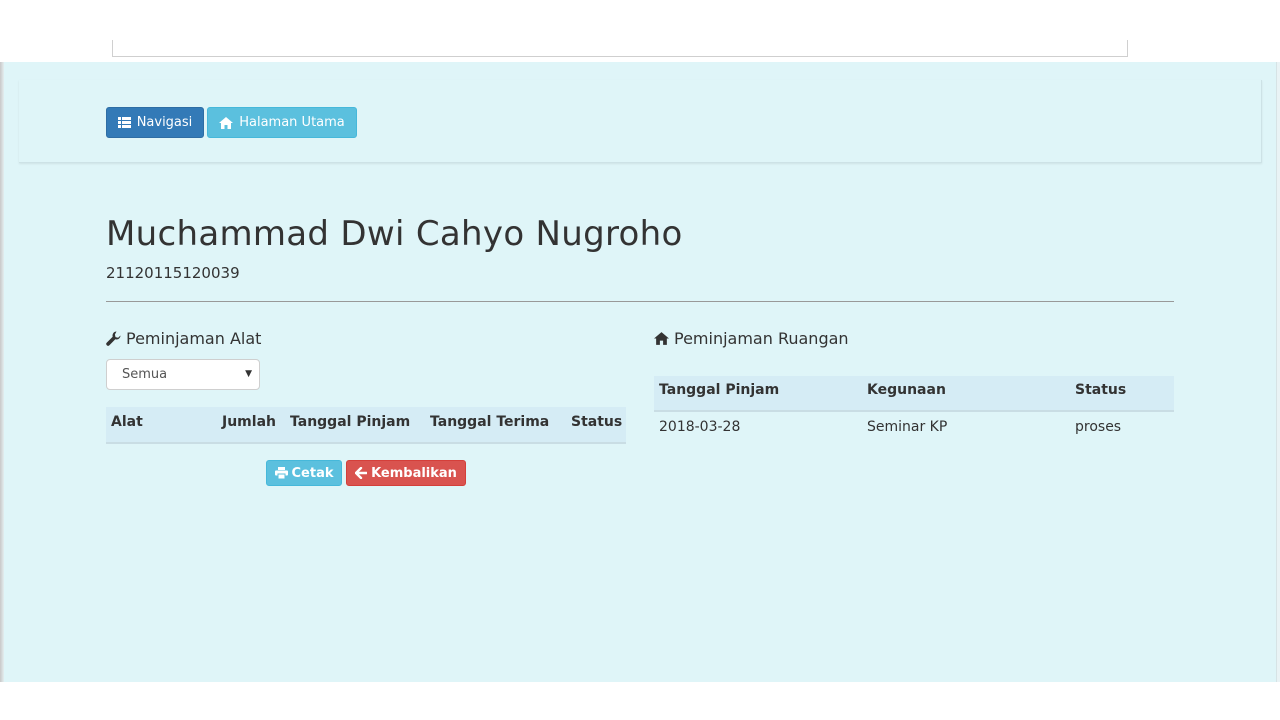 This screenshot has width=1280, height=720. What do you see at coordinates (292, 122) in the screenshot?
I see `halaman-utama-label: Halaman Utama` at bounding box center [292, 122].